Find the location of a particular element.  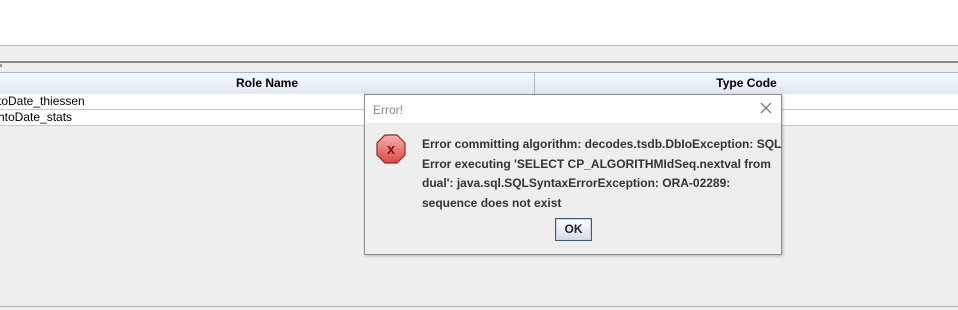

separator-line is located at coordinates (479, 62).